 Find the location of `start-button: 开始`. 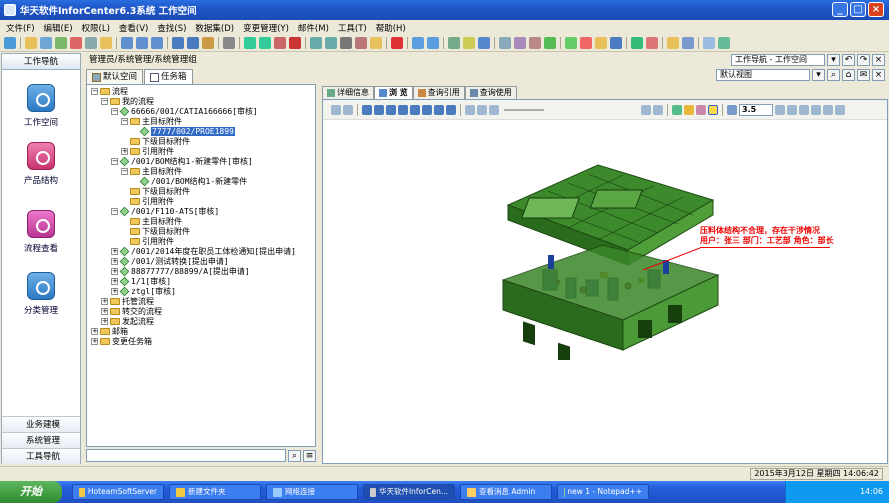

start-button: 开始 is located at coordinates (31, 492).